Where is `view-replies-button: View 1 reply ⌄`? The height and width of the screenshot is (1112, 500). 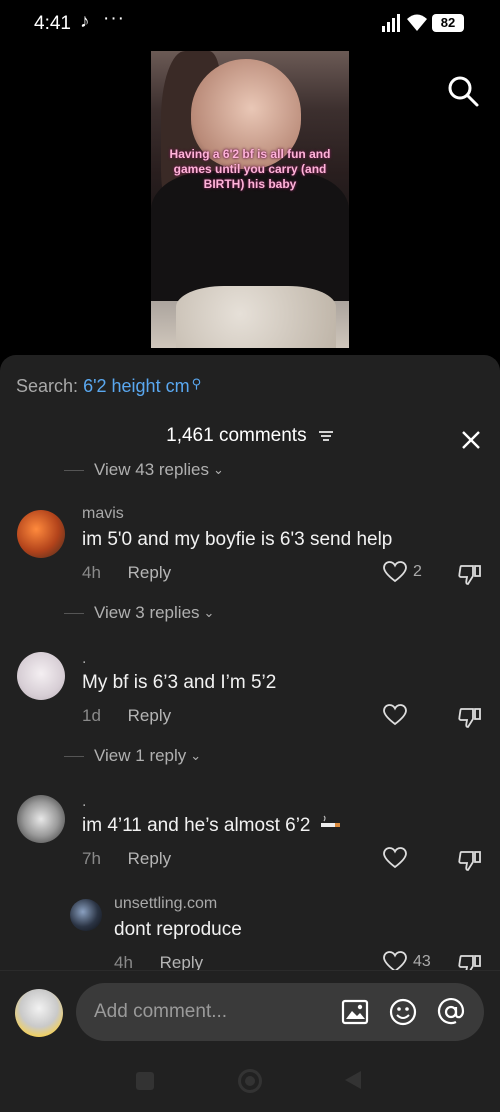 view-replies-button: View 1 reply ⌄ is located at coordinates (133, 756).